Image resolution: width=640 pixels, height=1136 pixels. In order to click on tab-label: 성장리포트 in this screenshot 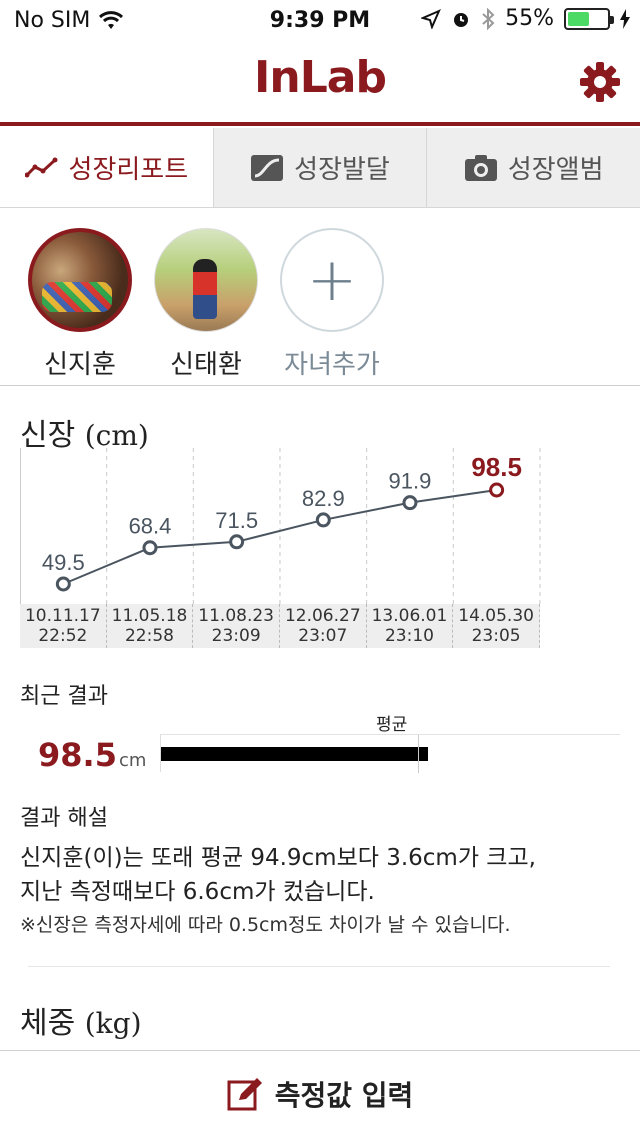, I will do `click(128, 170)`.